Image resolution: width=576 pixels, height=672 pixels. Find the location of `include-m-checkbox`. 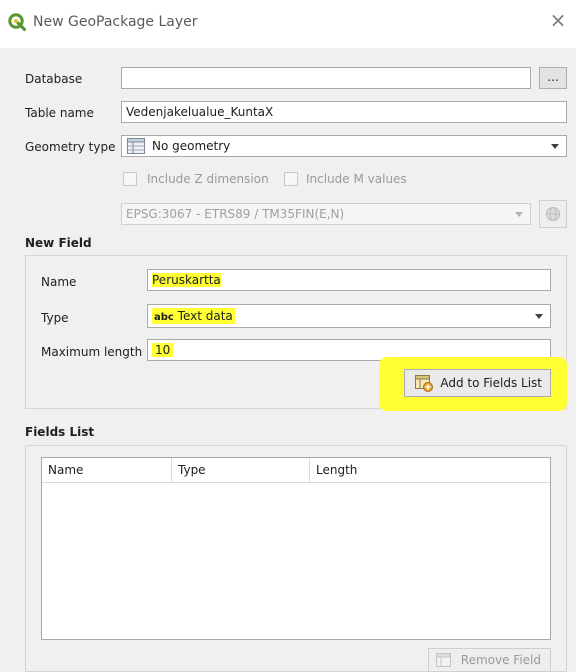

include-m-checkbox is located at coordinates (291, 179).